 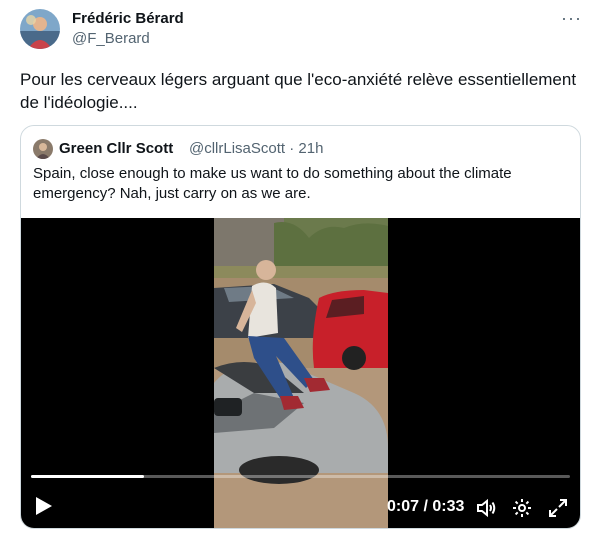 I want to click on author-handle: @F_Berard, so click(x=111, y=38).